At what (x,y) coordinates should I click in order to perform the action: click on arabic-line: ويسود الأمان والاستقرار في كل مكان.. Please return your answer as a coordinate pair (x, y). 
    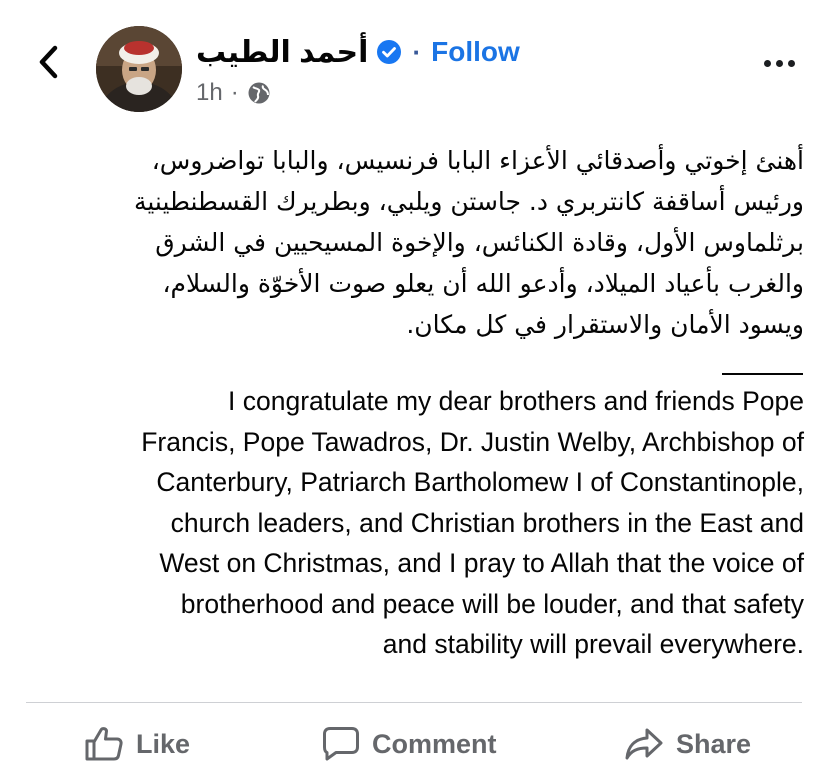
    Looking at the image, I should click on (605, 324).